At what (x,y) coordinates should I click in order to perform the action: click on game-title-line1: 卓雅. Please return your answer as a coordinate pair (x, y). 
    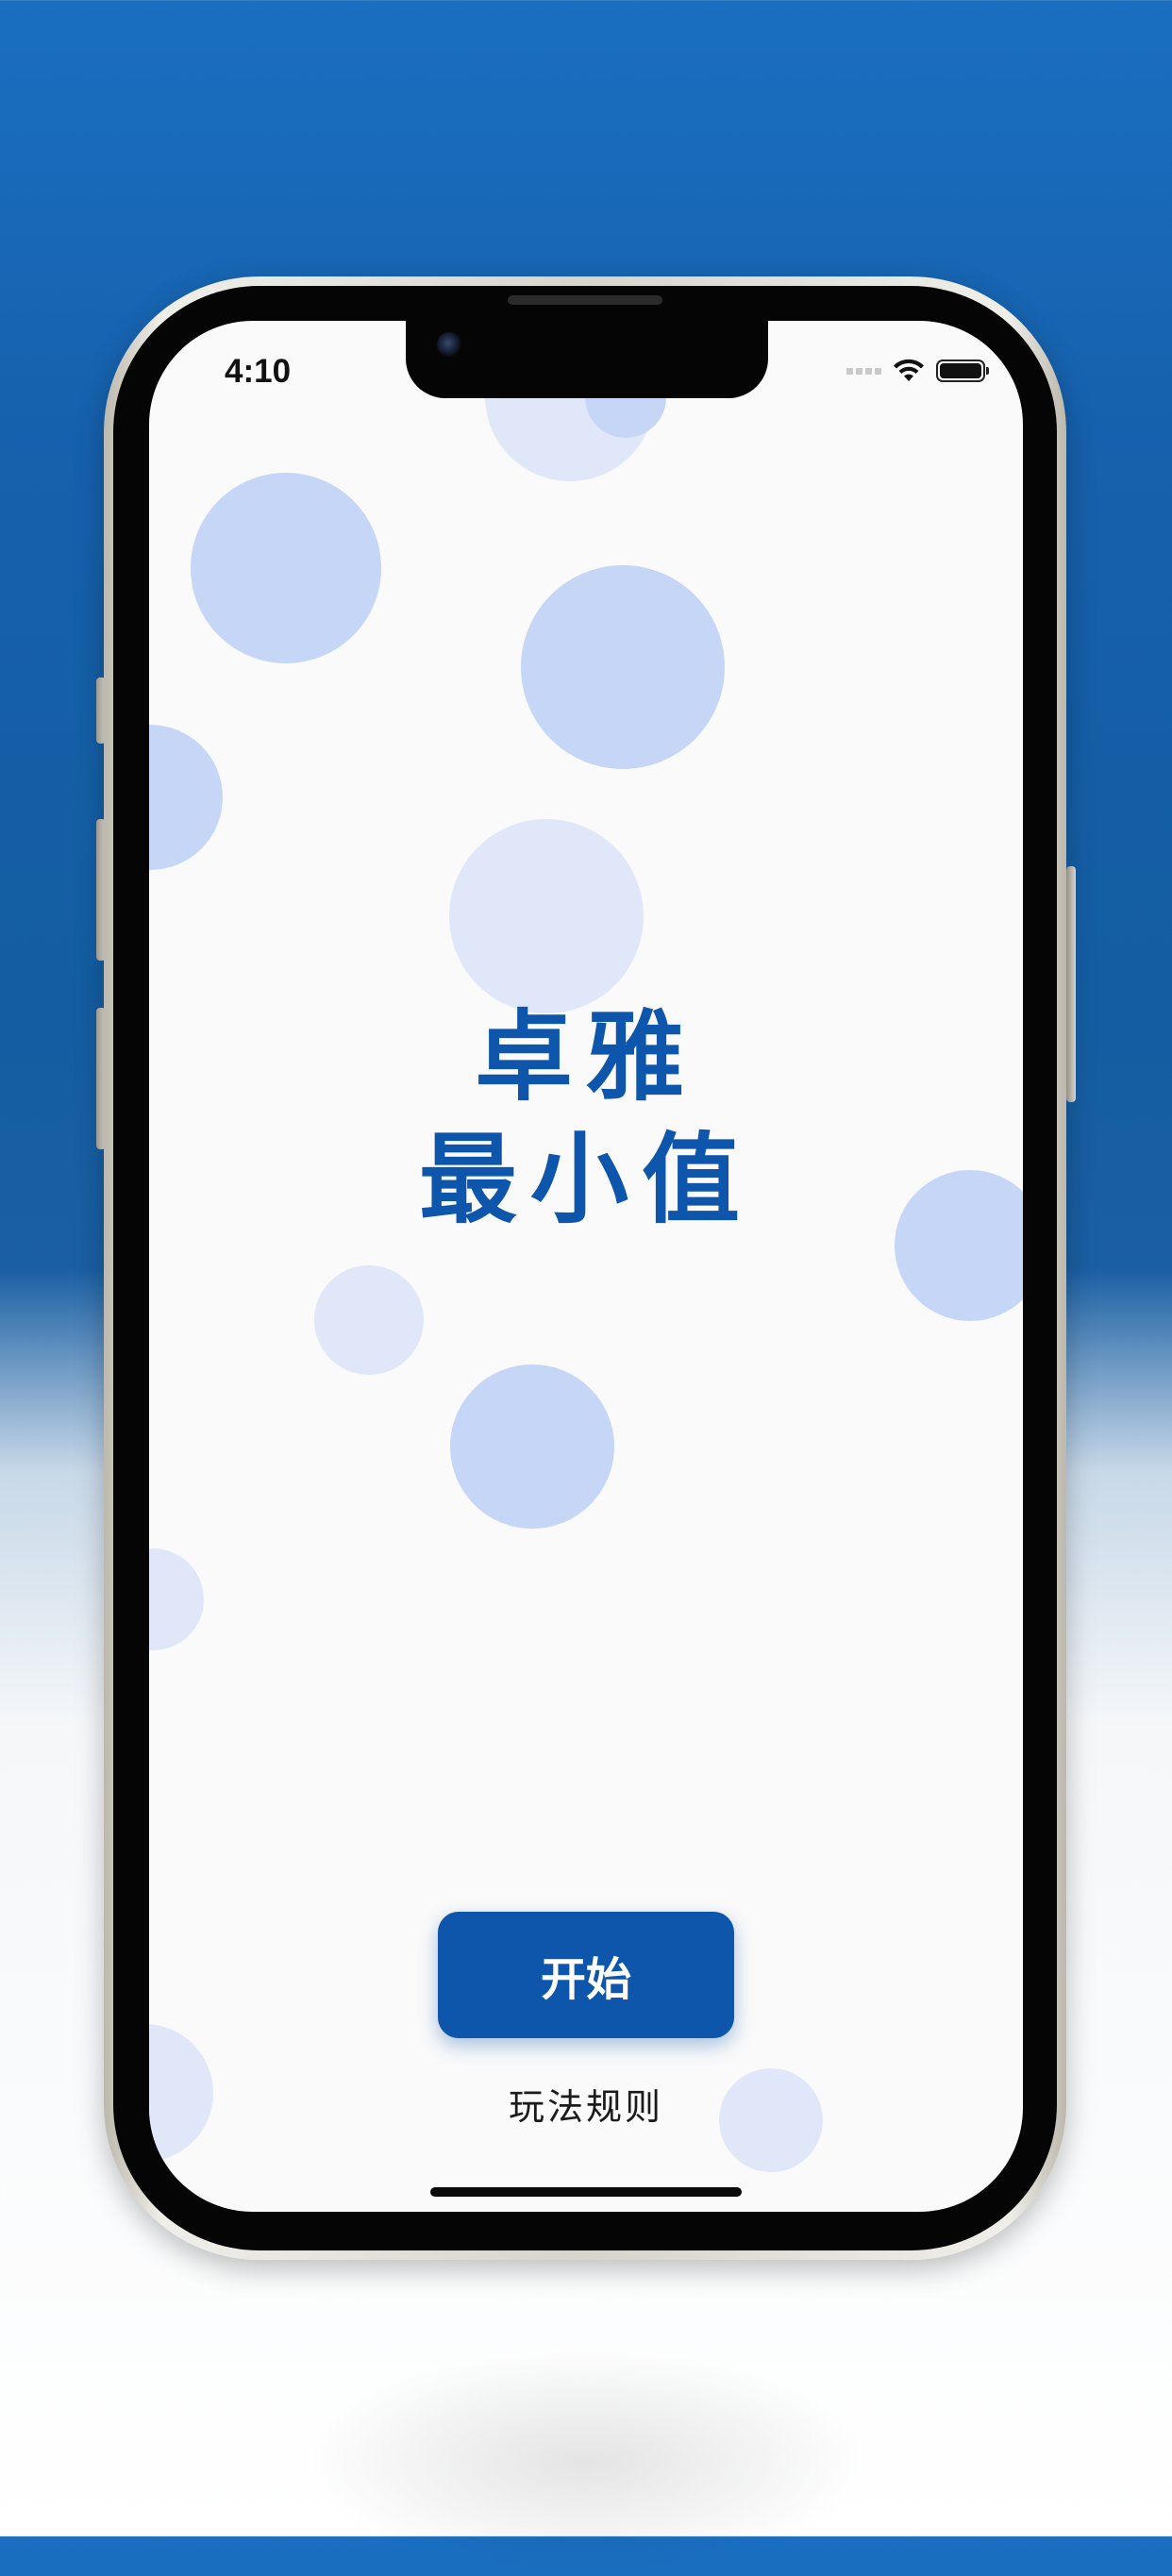
    Looking at the image, I should click on (585, 1056).